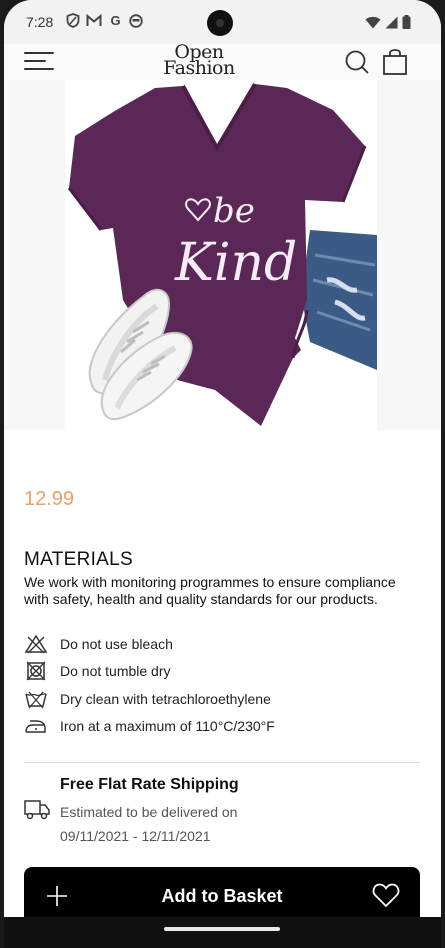  I want to click on status-system-icons, so click(388, 22).